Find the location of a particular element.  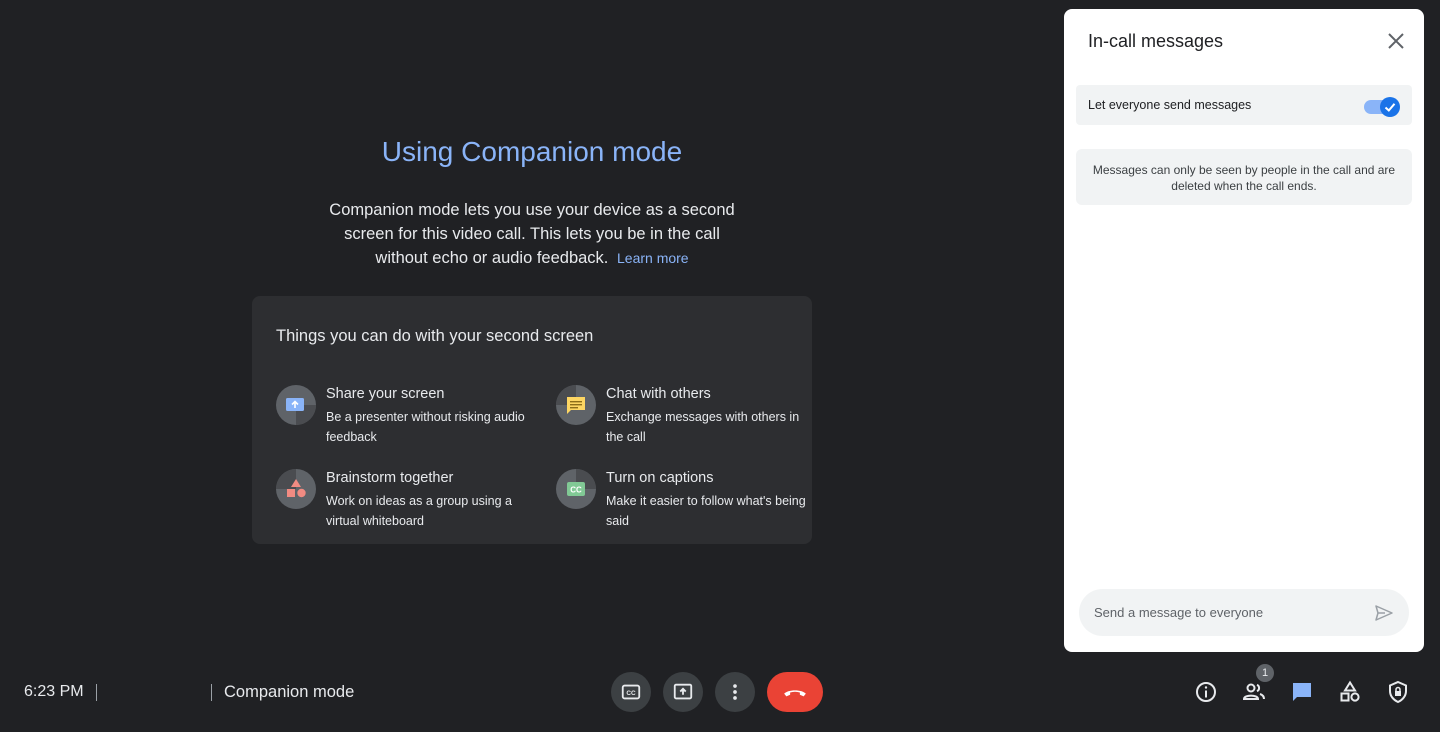

participant-count-badge: 1 is located at coordinates (1265, 673).